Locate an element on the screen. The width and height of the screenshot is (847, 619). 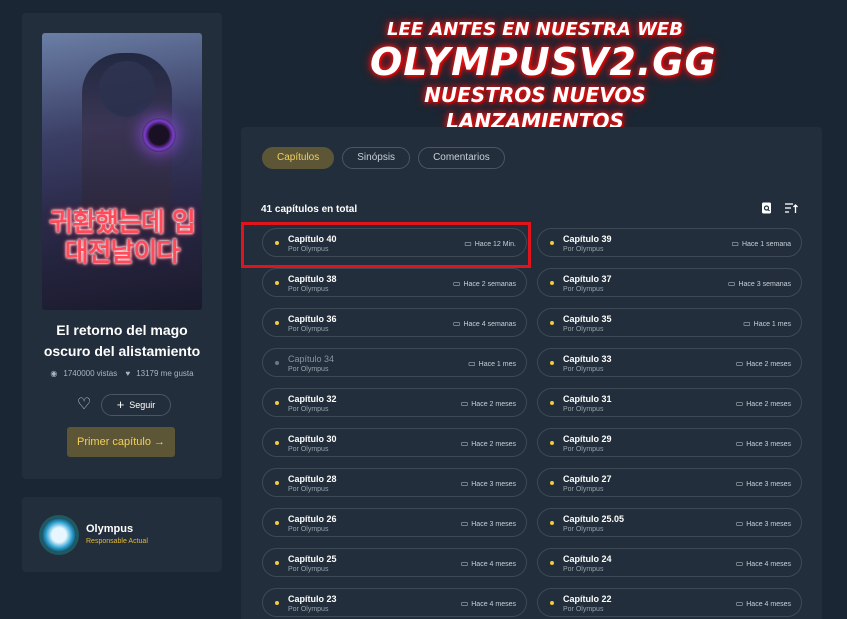
chapter-time: ▭ Hace 2 semanas is located at coordinates (484, 283).